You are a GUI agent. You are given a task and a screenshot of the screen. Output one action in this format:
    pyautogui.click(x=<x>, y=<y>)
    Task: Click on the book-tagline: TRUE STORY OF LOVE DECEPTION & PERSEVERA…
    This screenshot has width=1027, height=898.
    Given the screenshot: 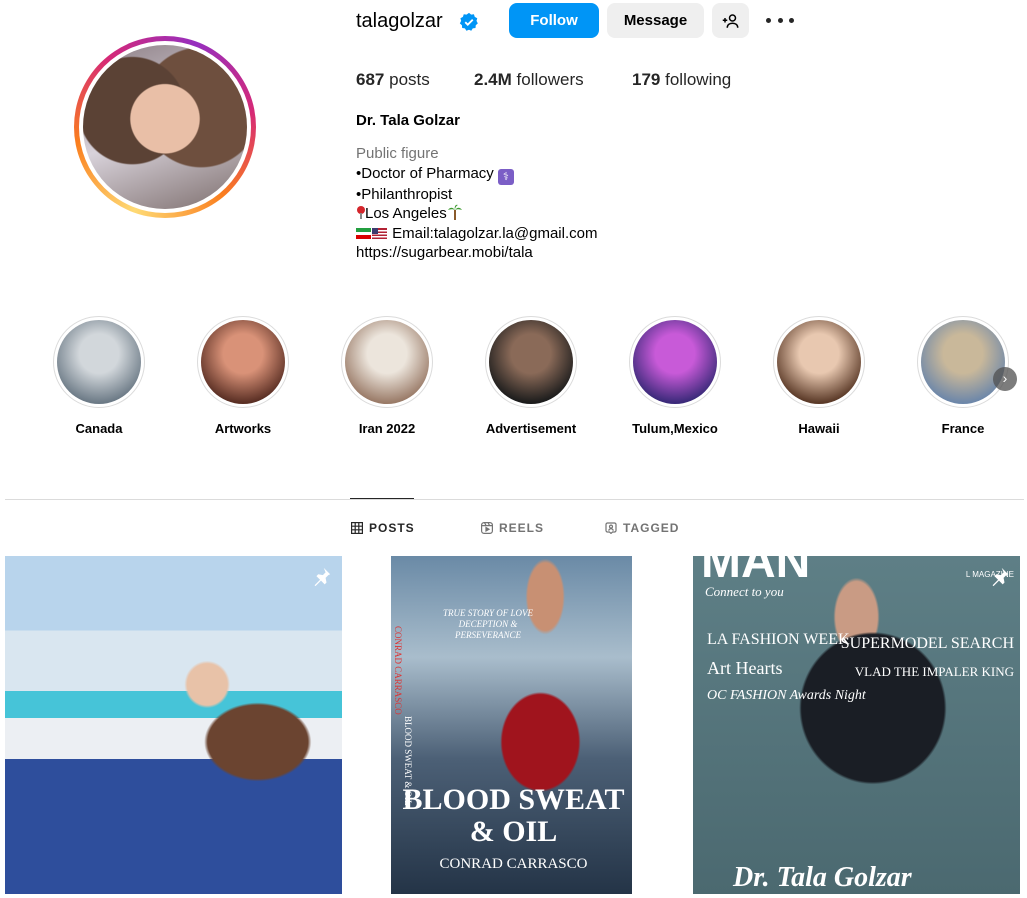 What is the action you would take?
    pyautogui.click(x=488, y=624)
    